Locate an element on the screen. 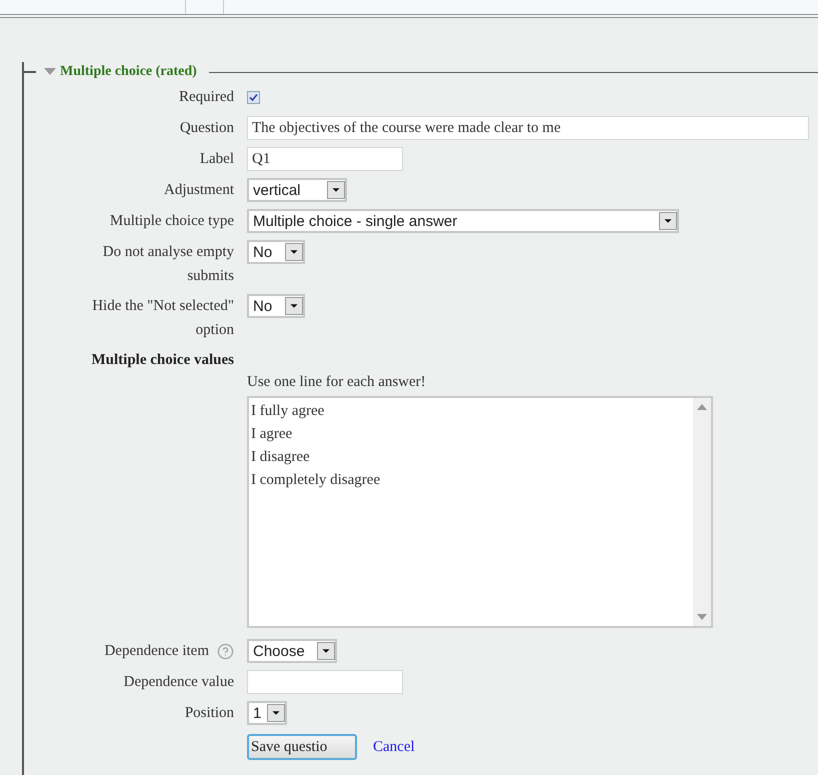 The image size is (818, 775). collapse-icon is located at coordinates (50, 72).